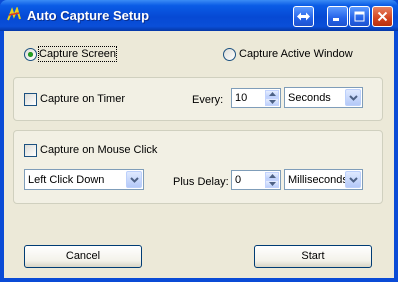  Describe the element at coordinates (30, 150) in the screenshot. I see `capture-on-mouse-click-checkbox` at that location.